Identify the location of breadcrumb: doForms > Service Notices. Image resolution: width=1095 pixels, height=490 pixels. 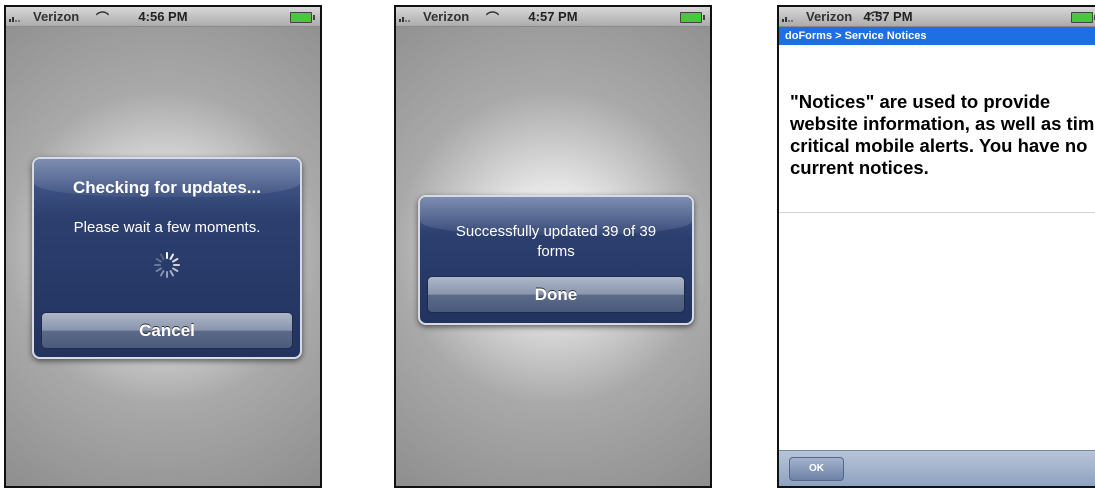
(937, 36).